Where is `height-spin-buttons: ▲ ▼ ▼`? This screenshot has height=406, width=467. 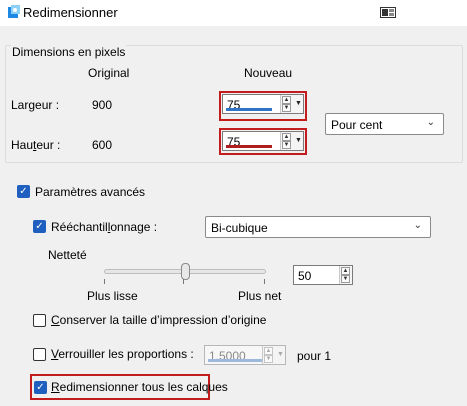
height-spin-buttons: ▲ ▼ ▼ is located at coordinates (291, 141).